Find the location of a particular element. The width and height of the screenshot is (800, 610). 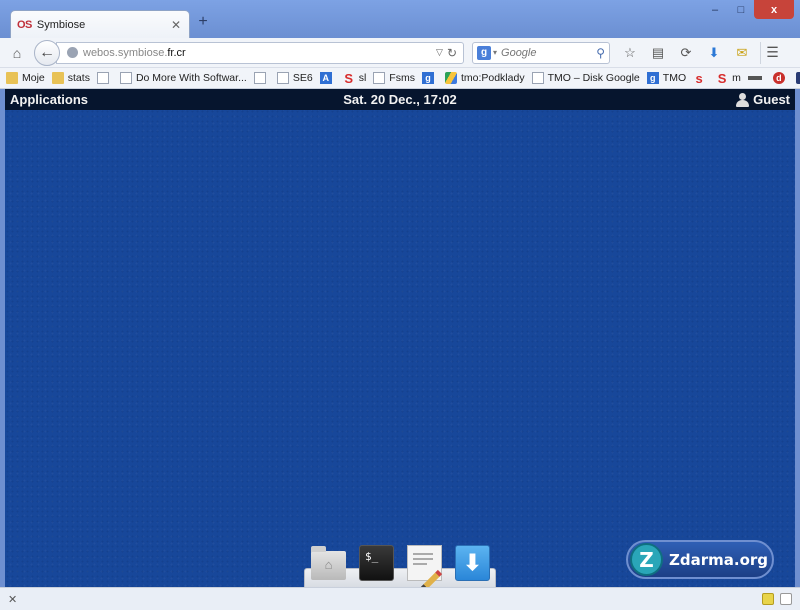

terminal-icon: $_ is located at coordinates (376, 563).